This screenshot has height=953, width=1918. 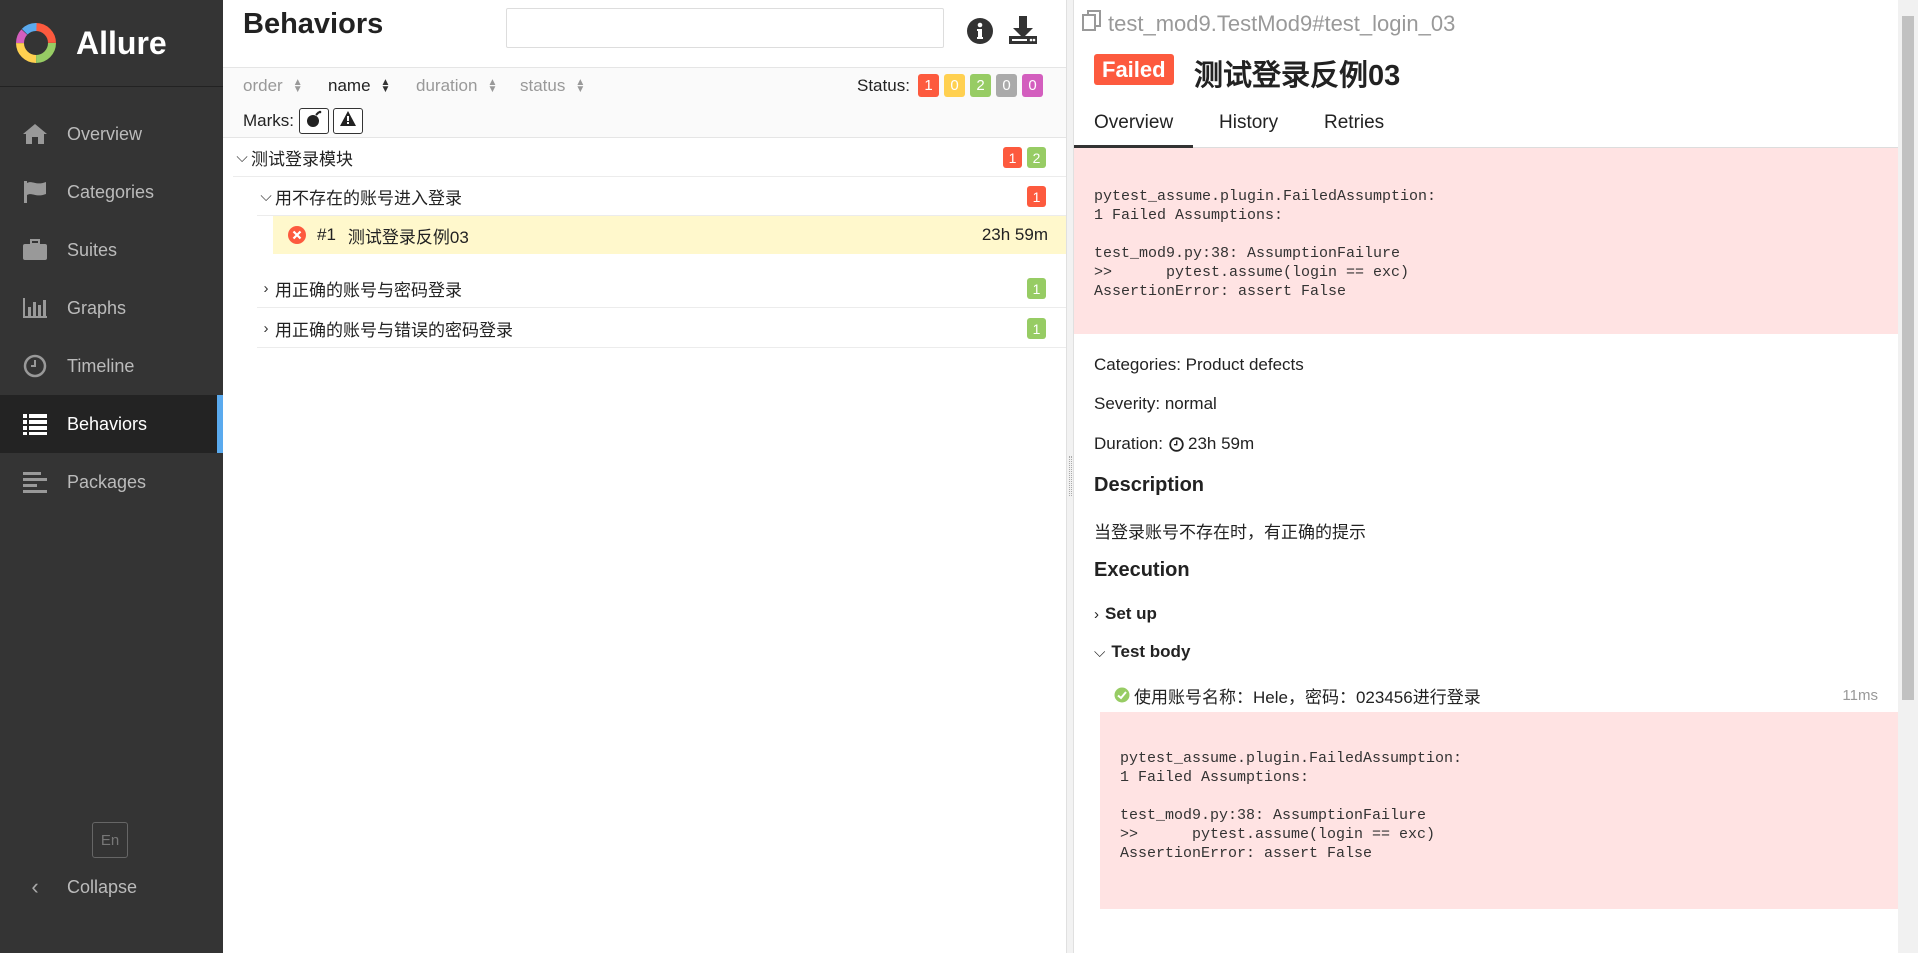 I want to click on sort-status: status ▲ ▼, so click(x=552, y=86).